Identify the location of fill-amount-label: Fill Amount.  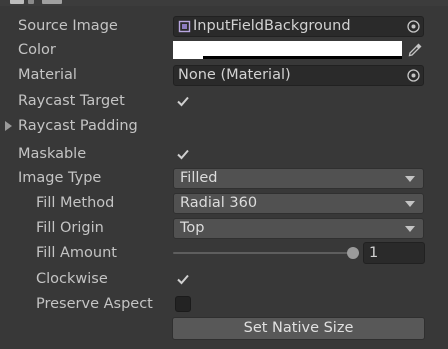
(76, 253).